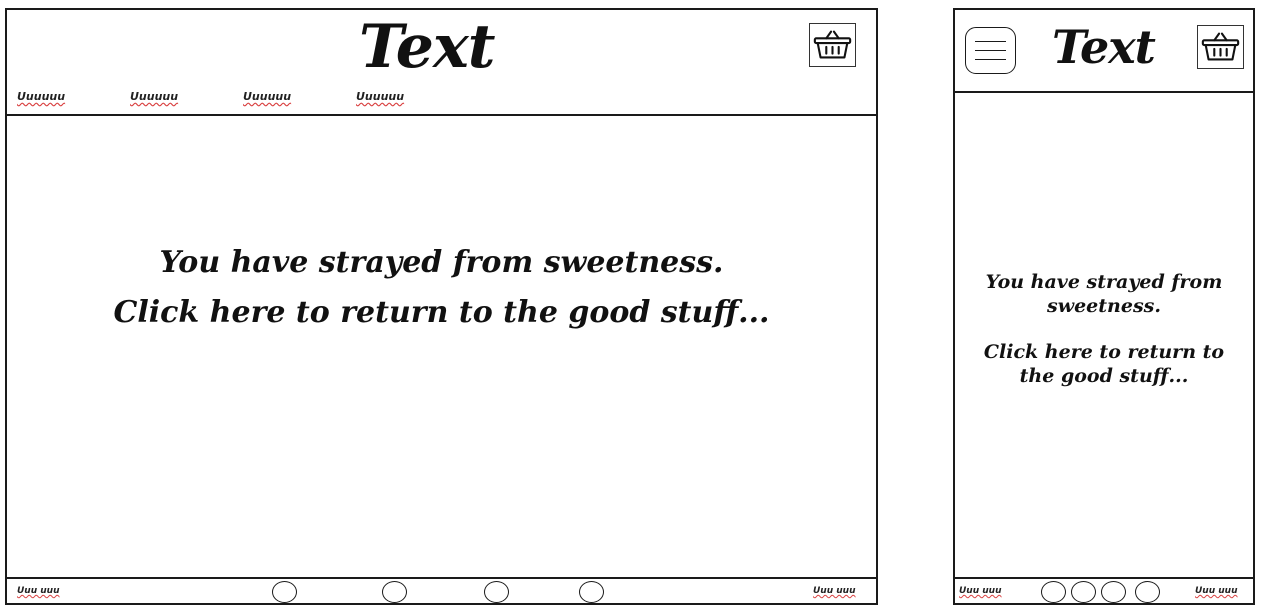  What do you see at coordinates (1104, 578) in the screenshot?
I see `footer-divider-mobile` at bounding box center [1104, 578].